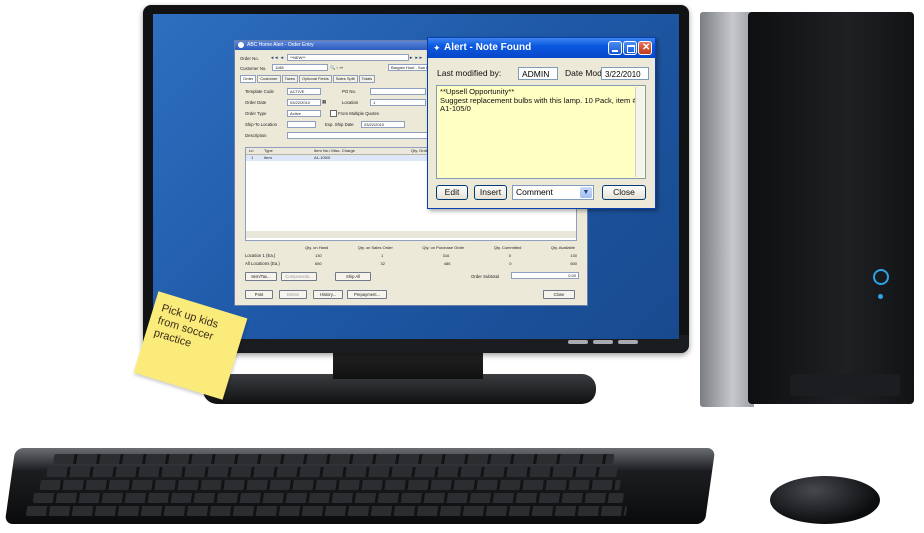 Image resolution: width=924 pixels, height=533 pixels. Describe the element at coordinates (639, 132) in the screenshot. I see `vertical-scrollbar` at that location.